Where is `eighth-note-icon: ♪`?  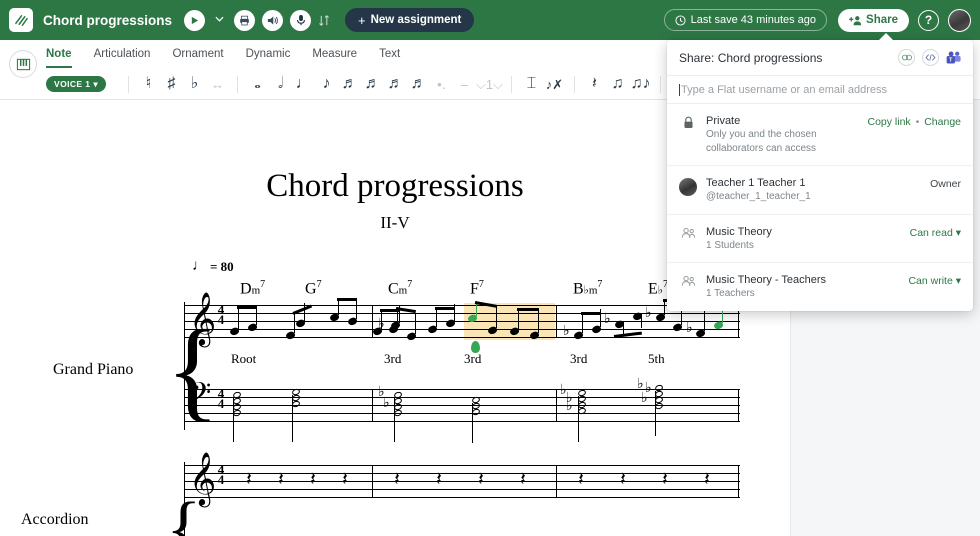
eighth-note-icon: ♪ is located at coordinates (326, 84).